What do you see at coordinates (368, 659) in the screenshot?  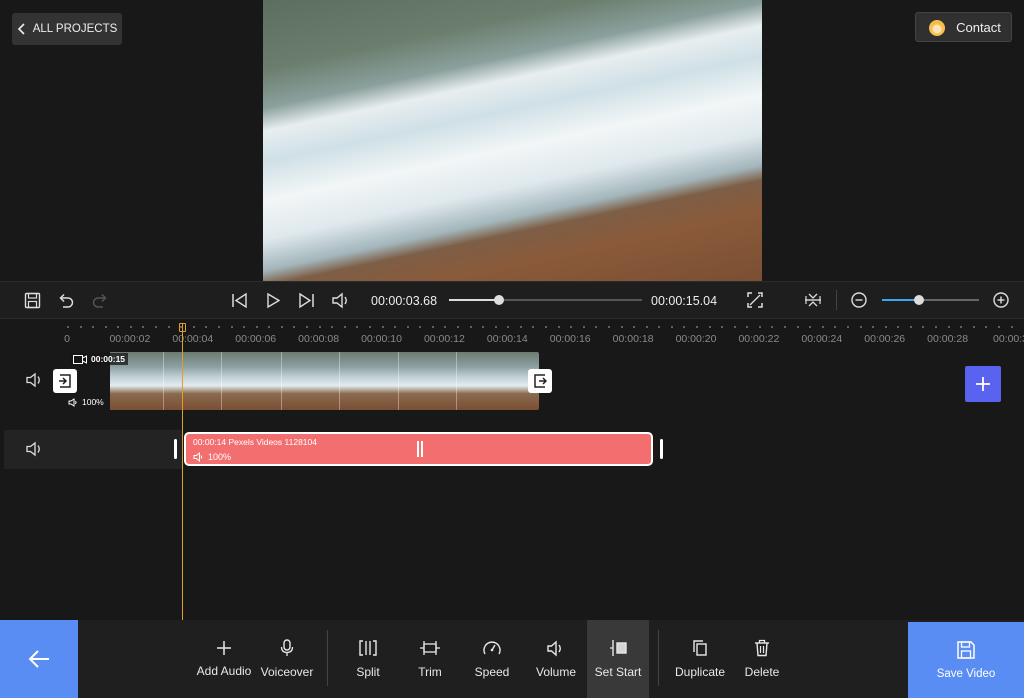 I see `split-button: Split` at bounding box center [368, 659].